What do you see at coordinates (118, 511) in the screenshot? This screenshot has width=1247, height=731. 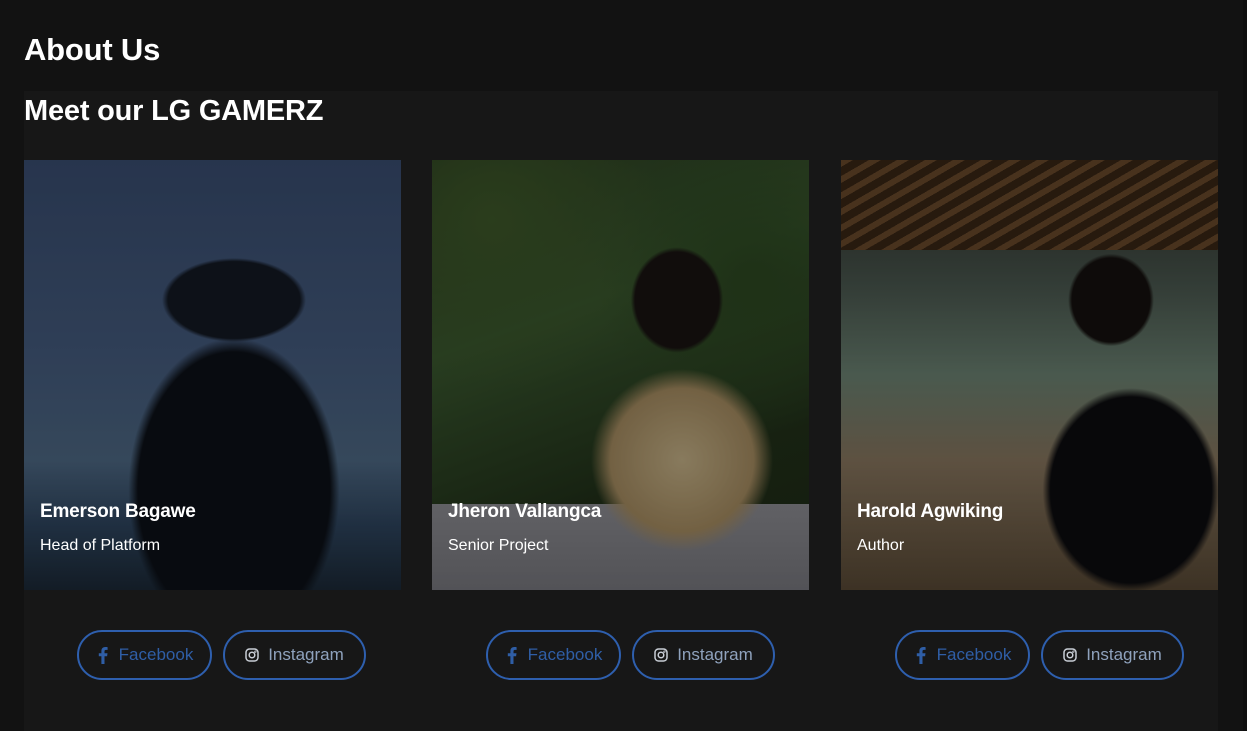 I see `team-member-name: Emerson Bagawe` at bounding box center [118, 511].